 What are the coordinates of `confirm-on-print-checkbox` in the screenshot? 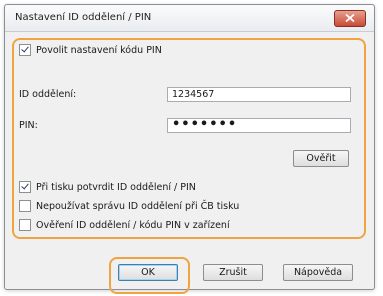 It's located at (25, 187).